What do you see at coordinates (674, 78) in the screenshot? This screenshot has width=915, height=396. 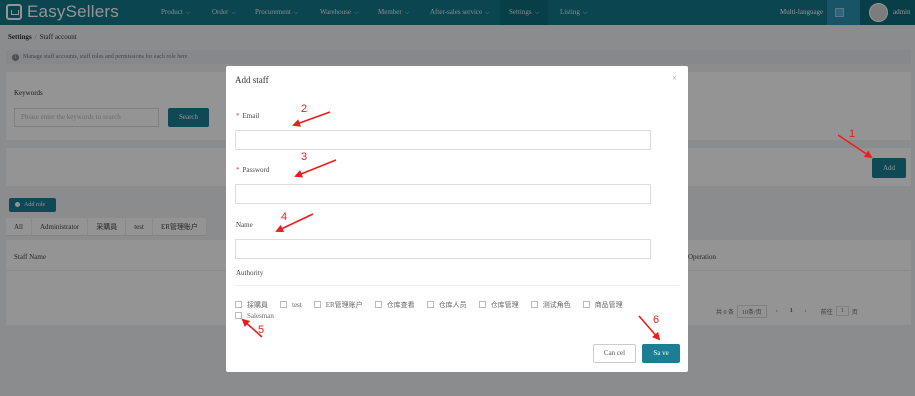 I see `close-icon: ×` at bounding box center [674, 78].